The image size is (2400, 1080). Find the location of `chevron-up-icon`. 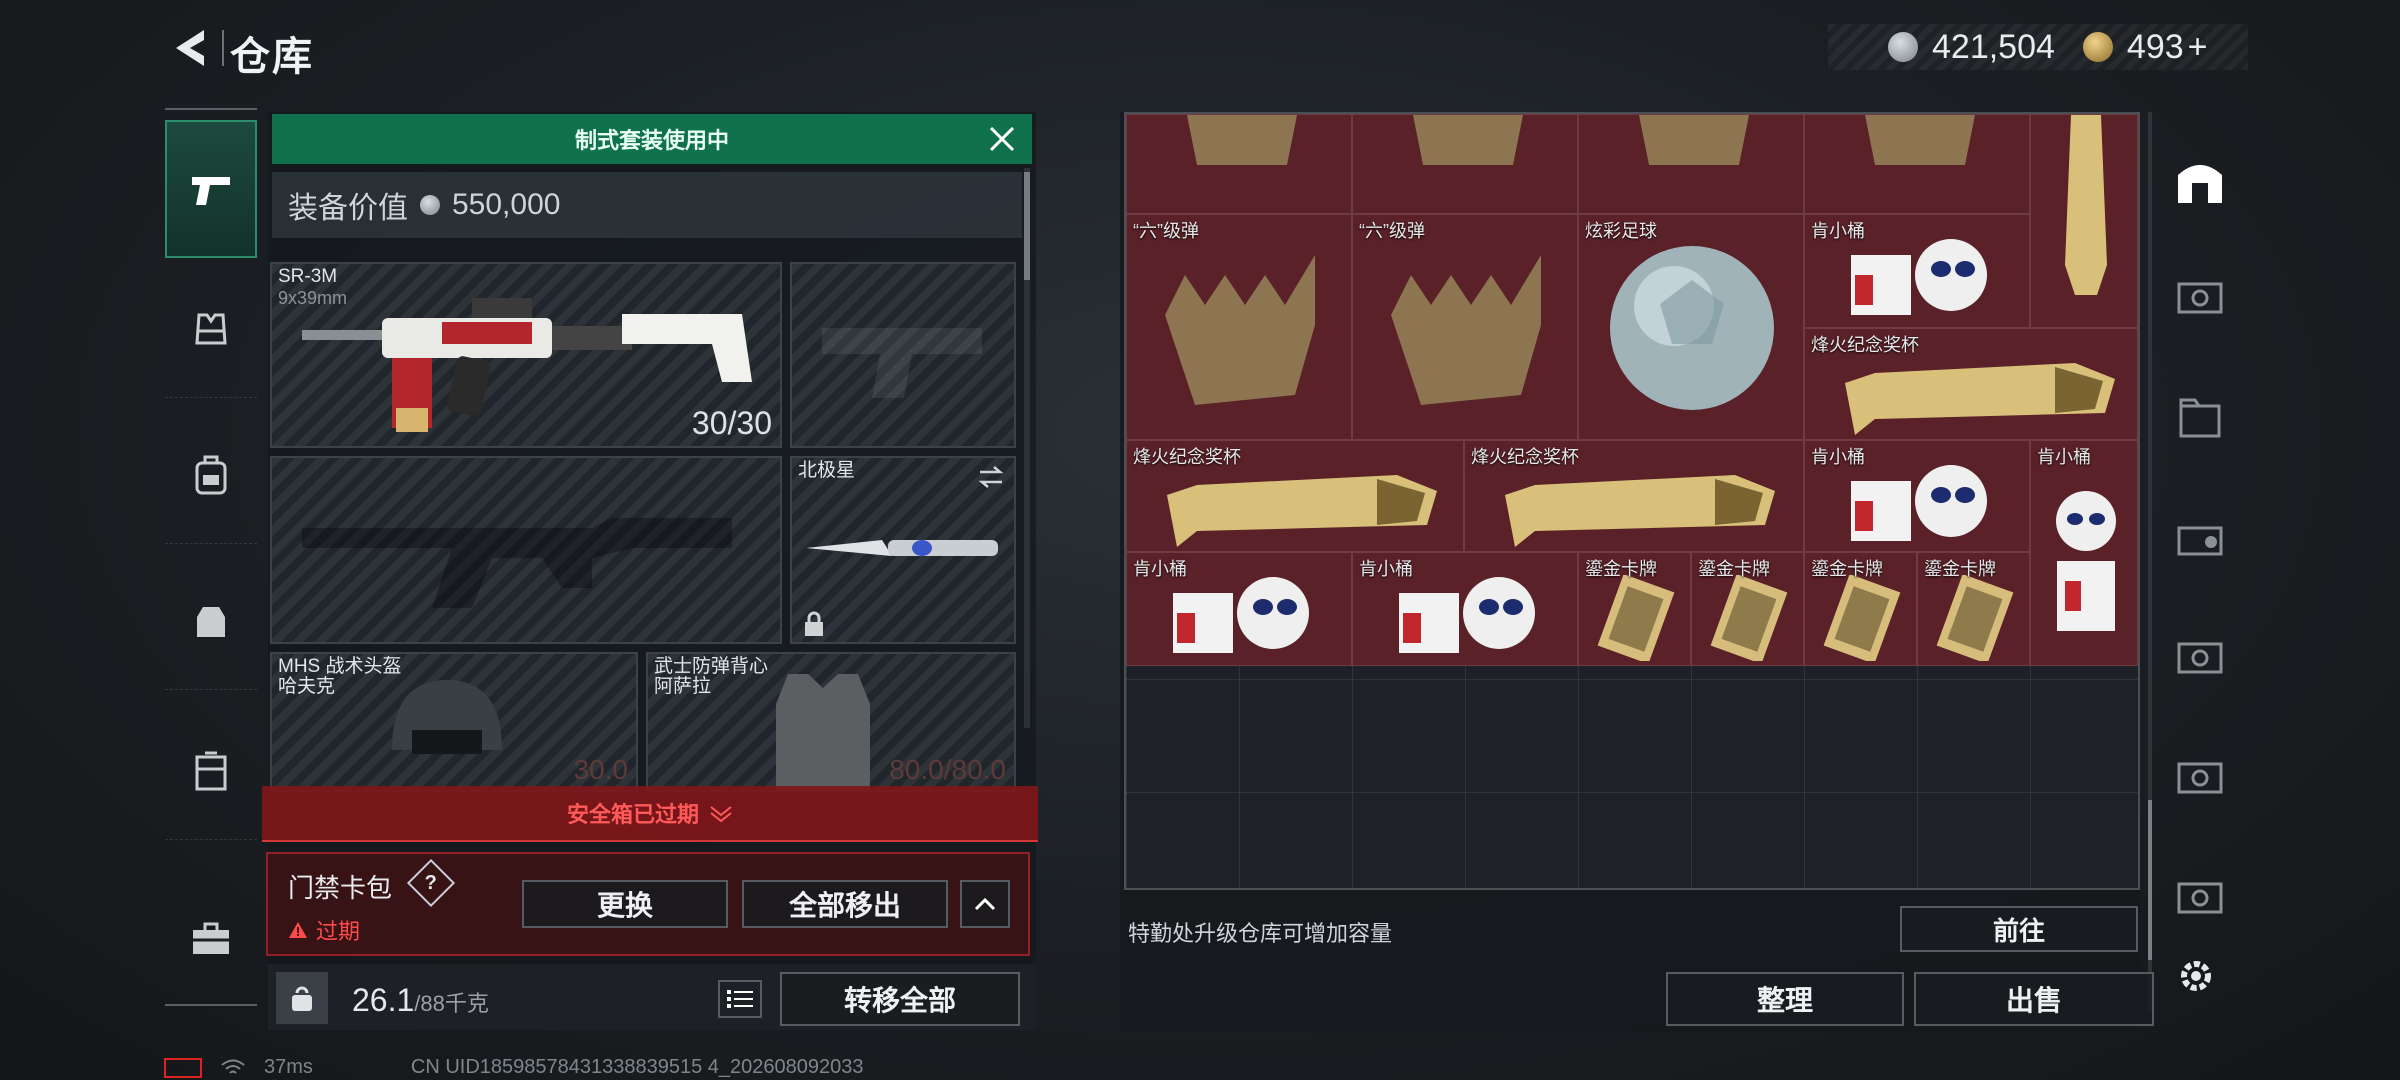

chevron-up-icon is located at coordinates (985, 904).